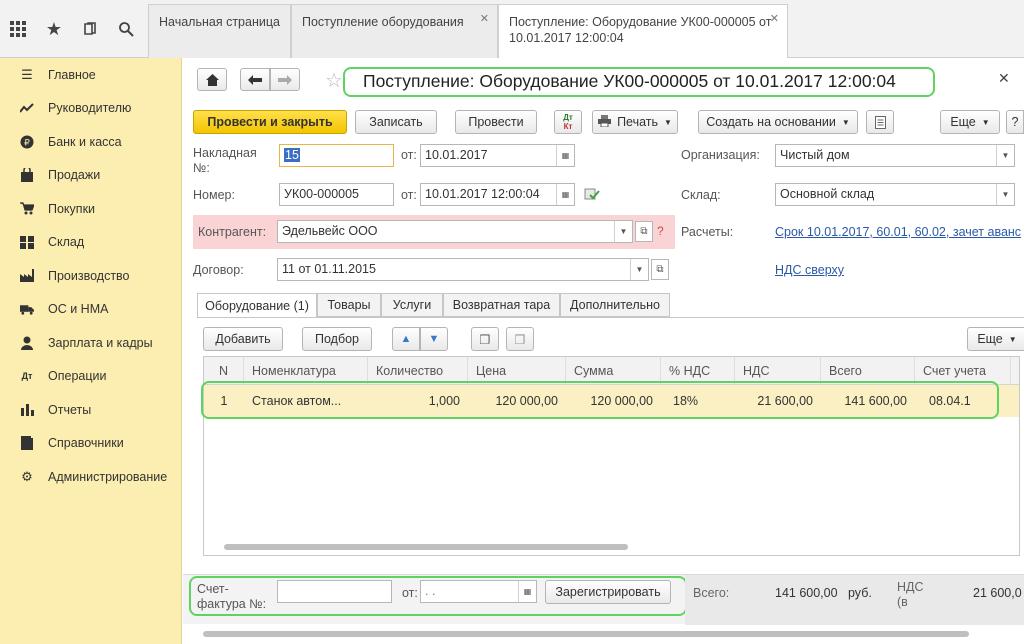  I want to click on tab-returnable-containers: Возвратная тара, so click(501, 305).